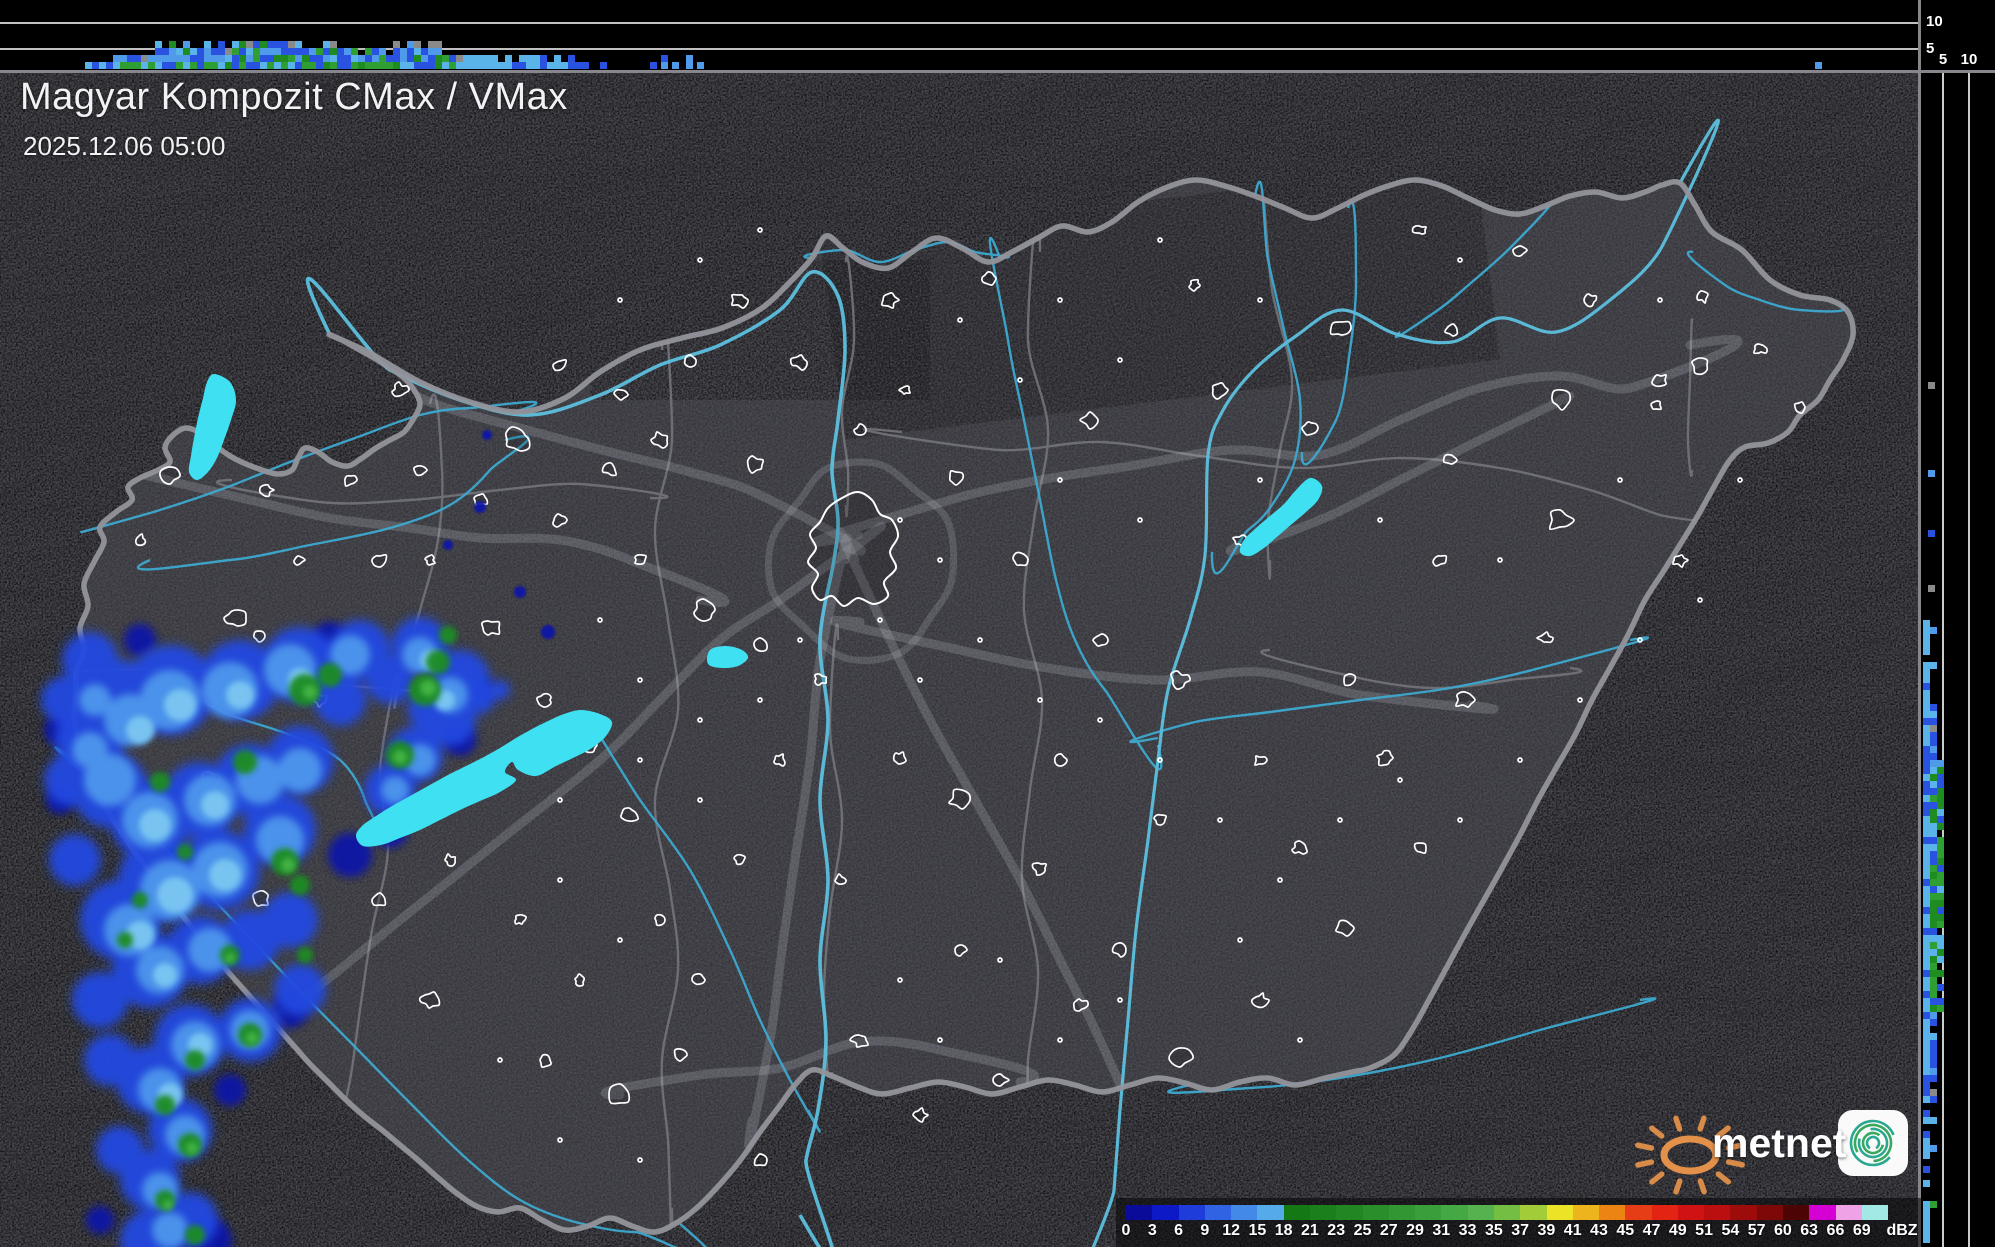  I want to click on colorbar-unit-label: dBZ, so click(1902, 1230).